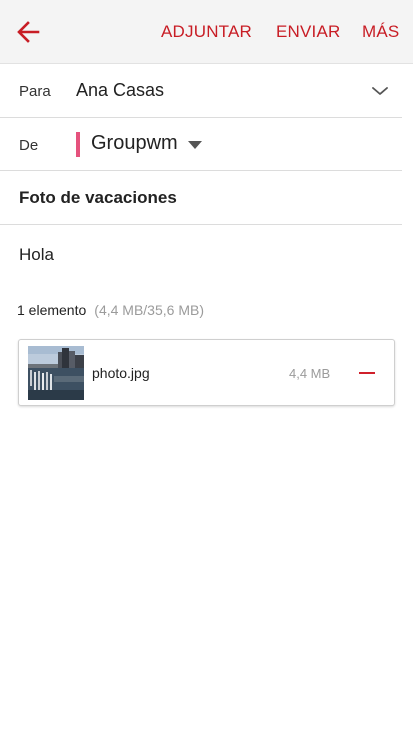 Image resolution: width=413 pixels, height=736 pixels. I want to click on attachment-count: 1 elemento, so click(52, 310).